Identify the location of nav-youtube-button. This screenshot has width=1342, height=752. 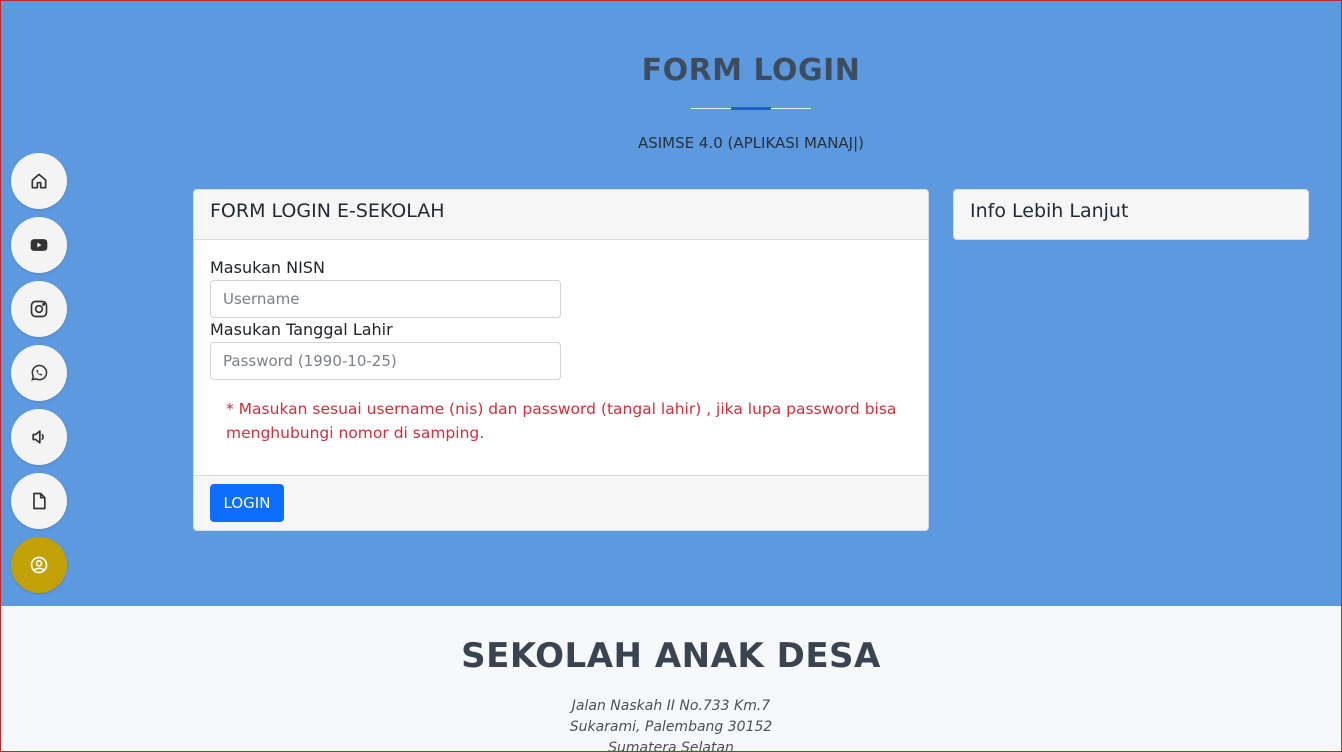
(39, 245).